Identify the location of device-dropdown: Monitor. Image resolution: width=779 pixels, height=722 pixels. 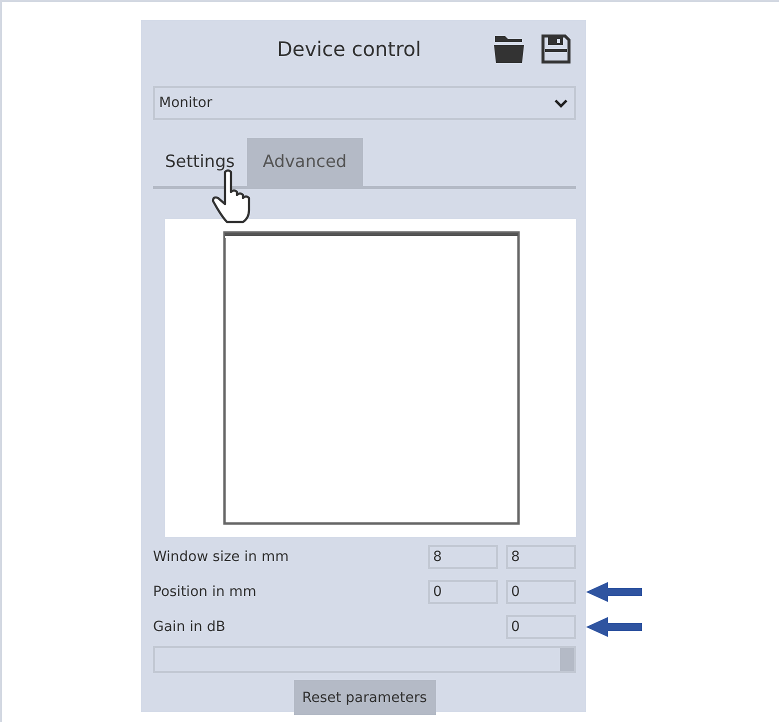
(364, 103).